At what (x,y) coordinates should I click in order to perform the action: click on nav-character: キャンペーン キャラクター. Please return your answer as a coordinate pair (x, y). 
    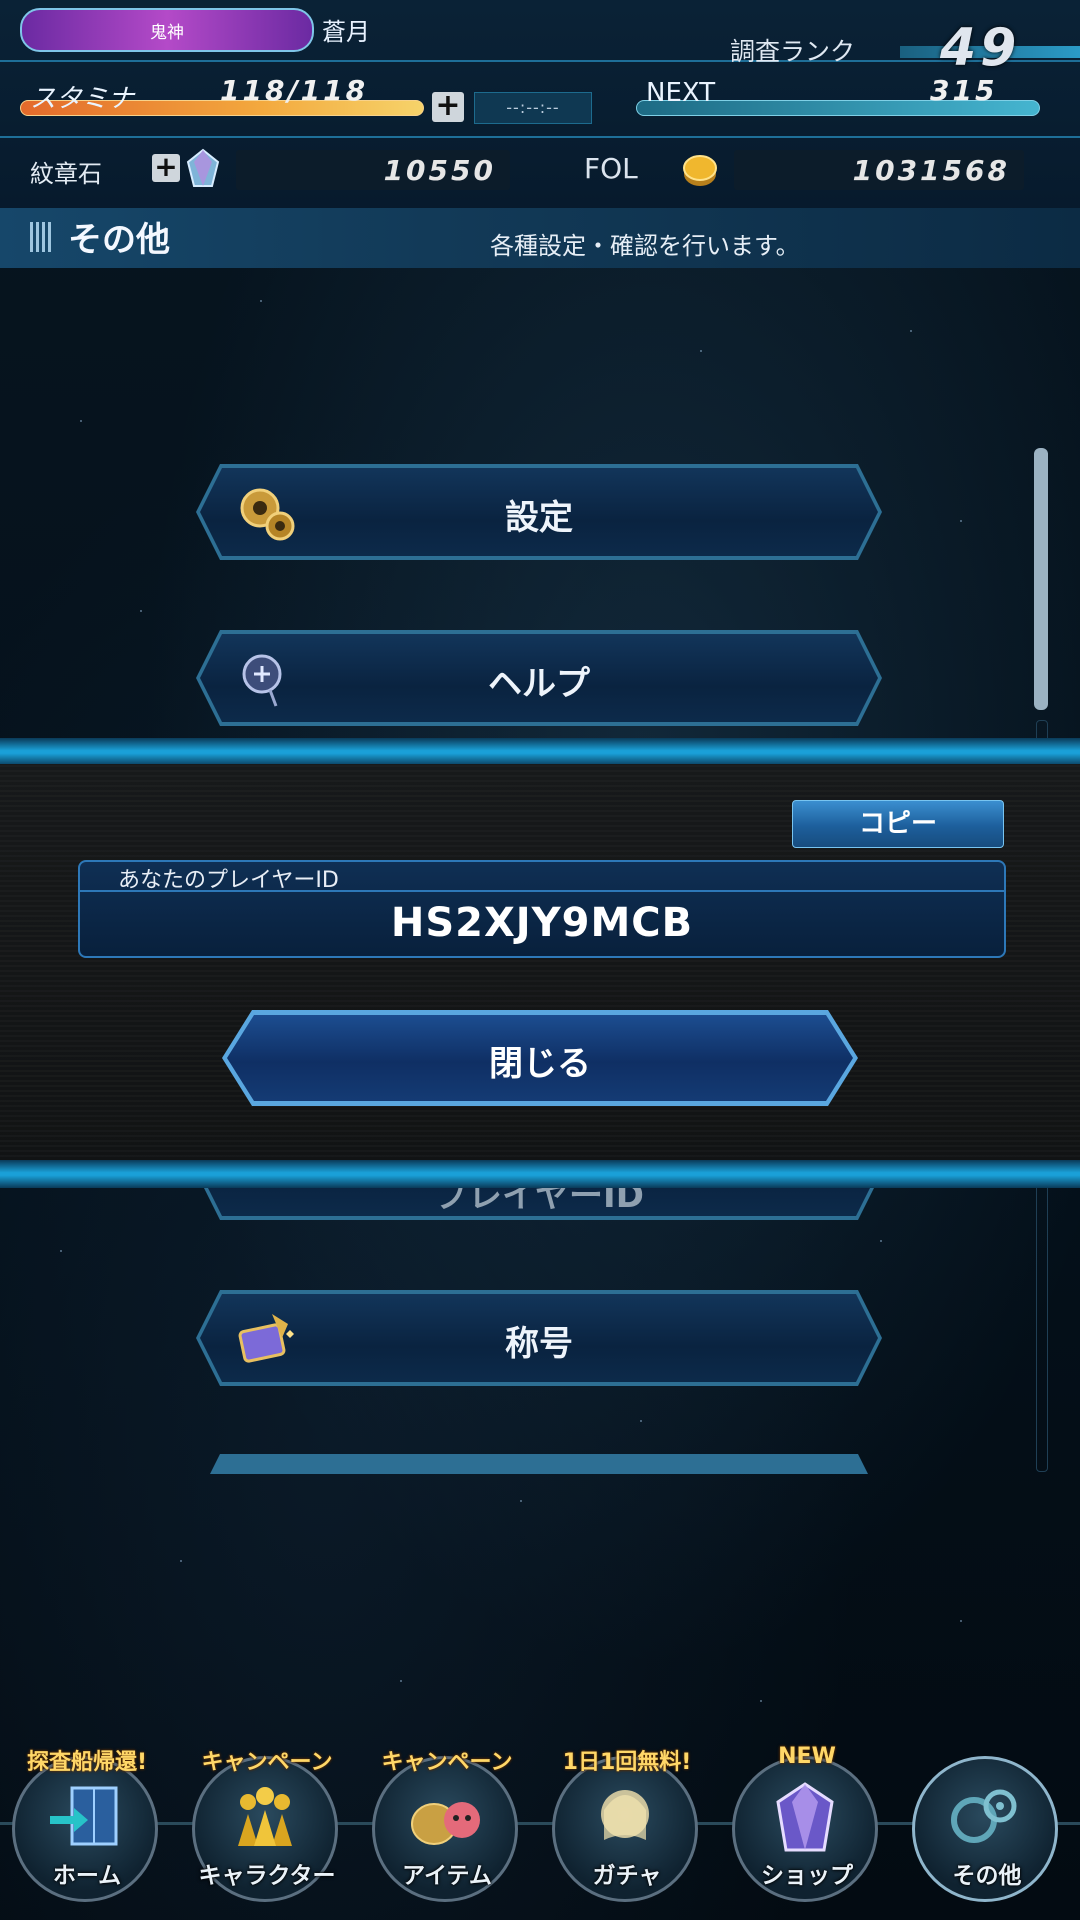
    Looking at the image, I should click on (267, 1824).